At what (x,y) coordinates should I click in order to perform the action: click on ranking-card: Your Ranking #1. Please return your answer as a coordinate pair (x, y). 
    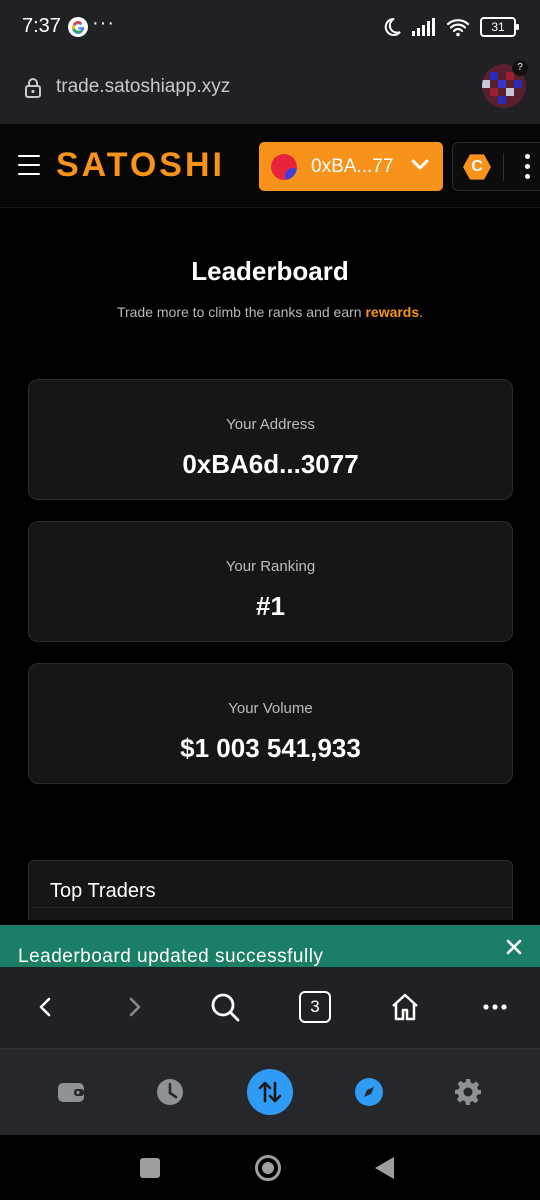
    Looking at the image, I should click on (270, 581).